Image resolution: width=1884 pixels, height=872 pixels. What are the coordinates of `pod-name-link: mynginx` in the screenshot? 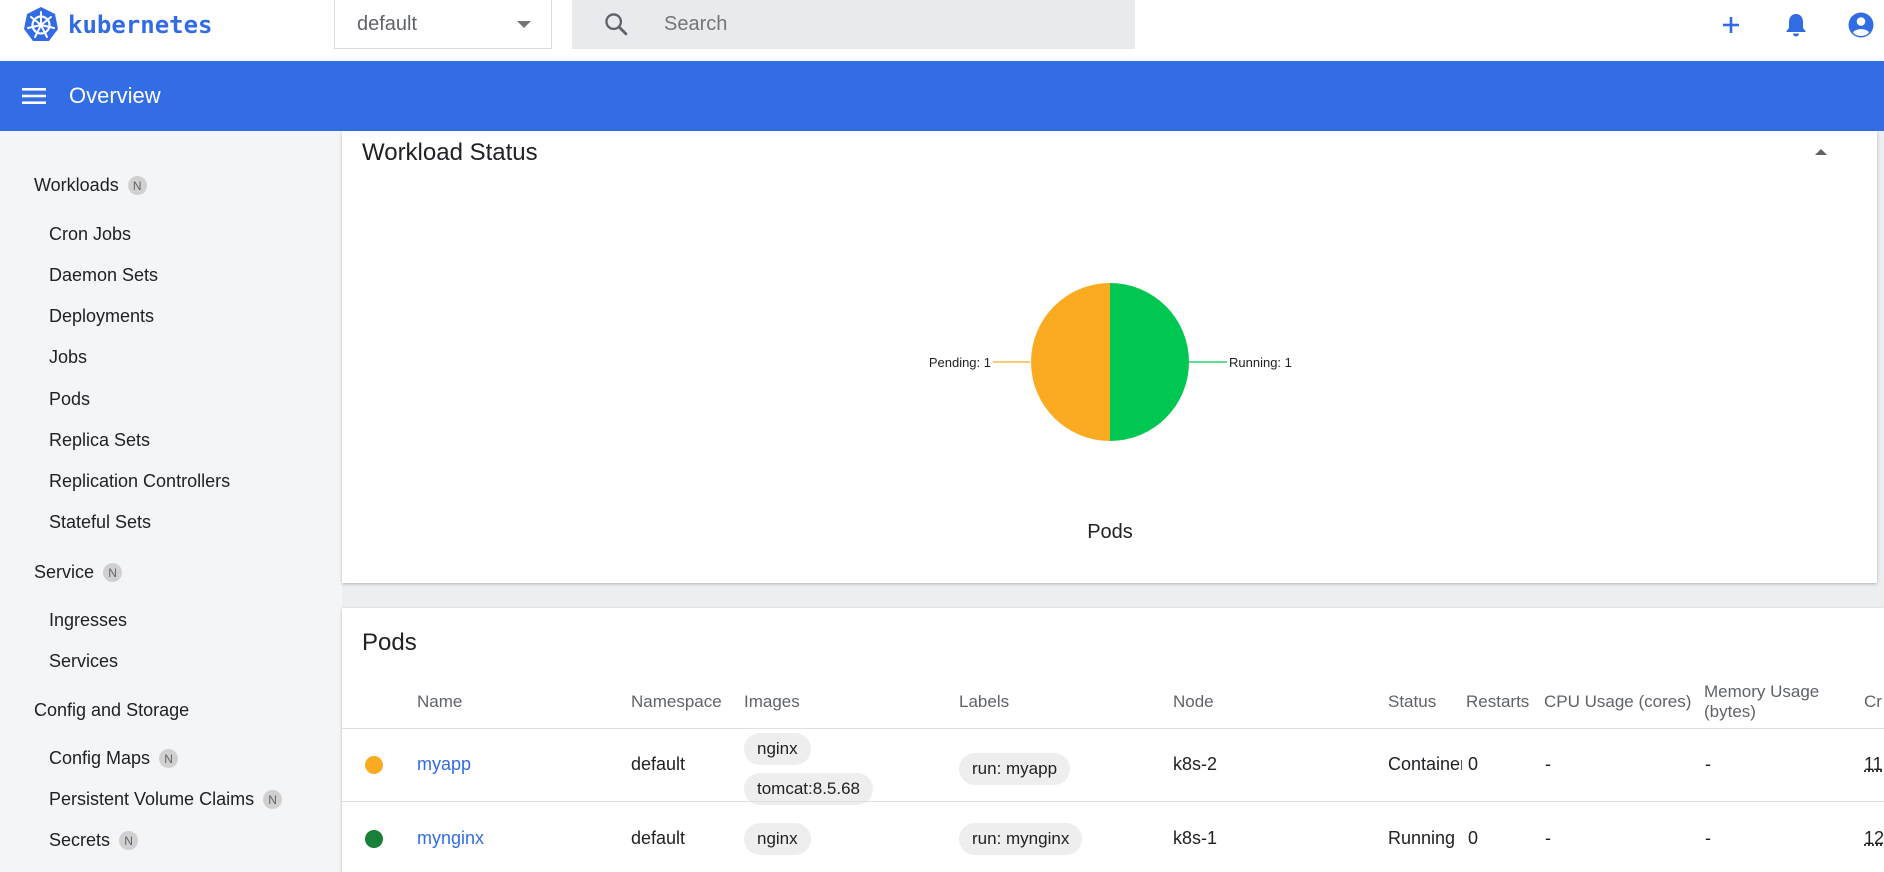 It's located at (450, 838).